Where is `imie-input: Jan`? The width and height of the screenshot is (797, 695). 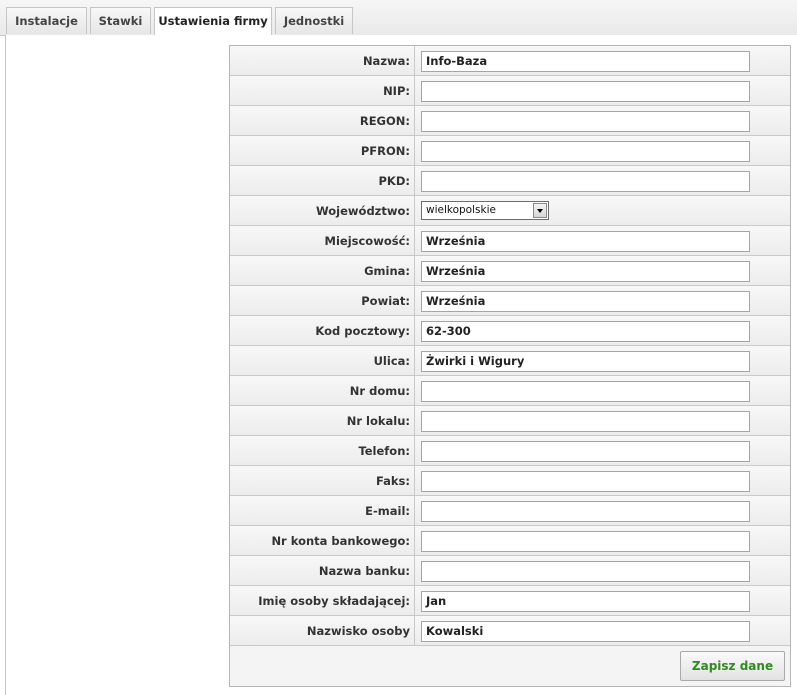 imie-input: Jan is located at coordinates (585, 601).